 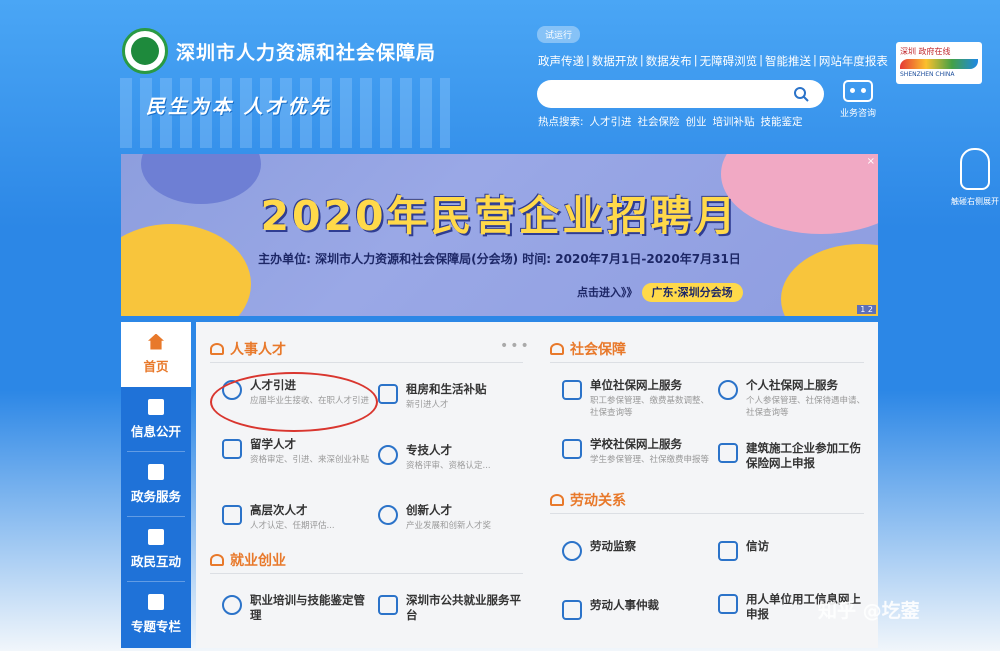 I want to click on section-title-employment: 就业创业, so click(x=248, y=560).